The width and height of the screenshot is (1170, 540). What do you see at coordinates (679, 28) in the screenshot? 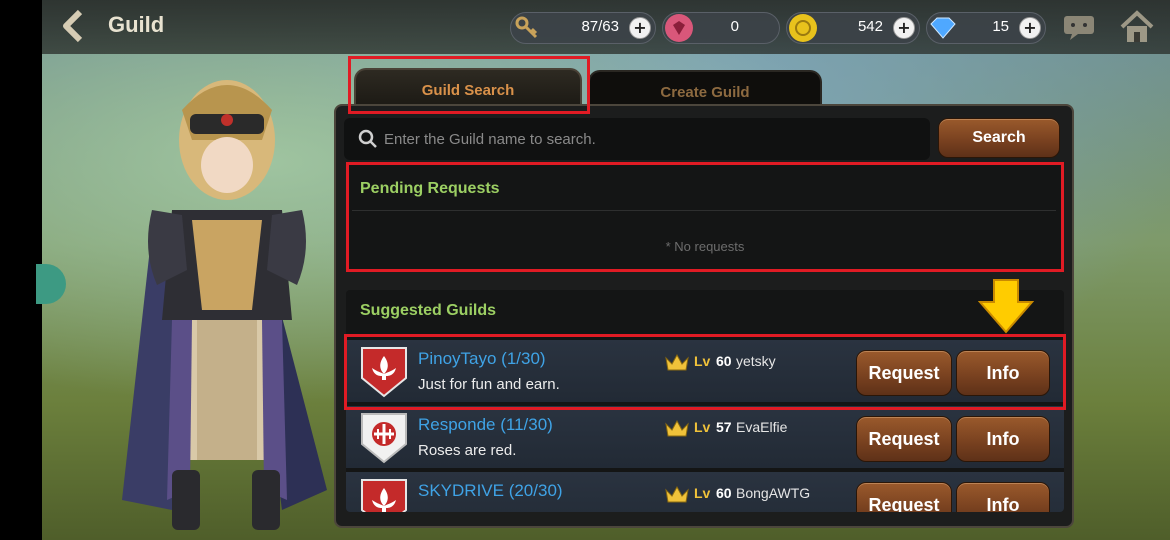
I see `ruby-icon` at bounding box center [679, 28].